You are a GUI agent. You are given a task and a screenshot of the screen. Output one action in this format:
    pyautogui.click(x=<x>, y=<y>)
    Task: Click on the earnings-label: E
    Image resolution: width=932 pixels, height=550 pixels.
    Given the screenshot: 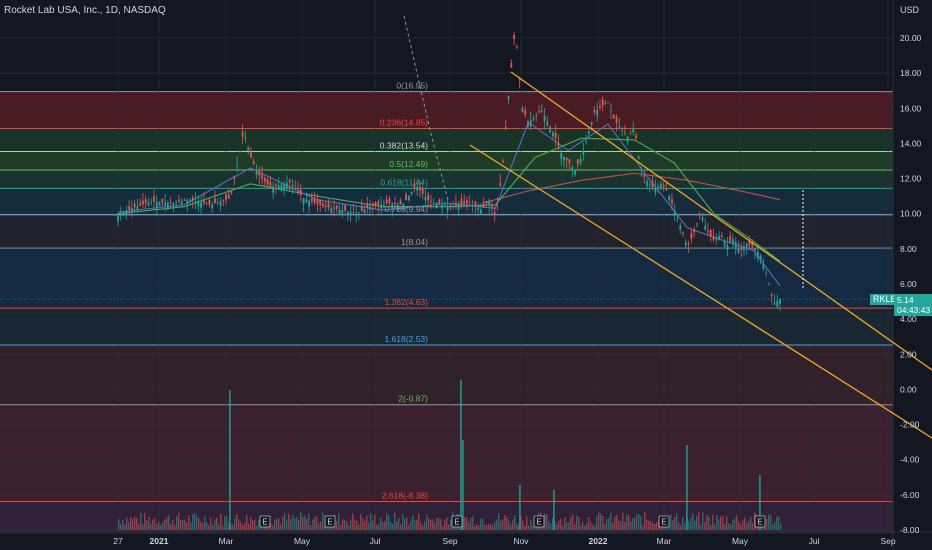 What is the action you would take?
    pyautogui.click(x=329, y=522)
    